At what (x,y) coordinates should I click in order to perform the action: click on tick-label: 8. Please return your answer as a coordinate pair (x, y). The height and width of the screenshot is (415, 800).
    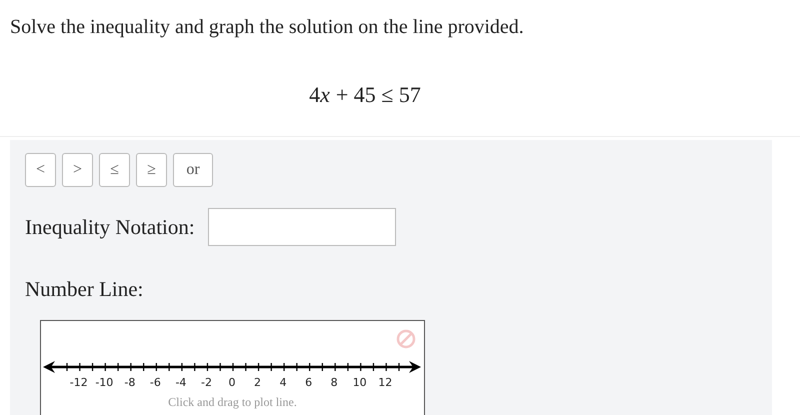
    Looking at the image, I should click on (334, 382).